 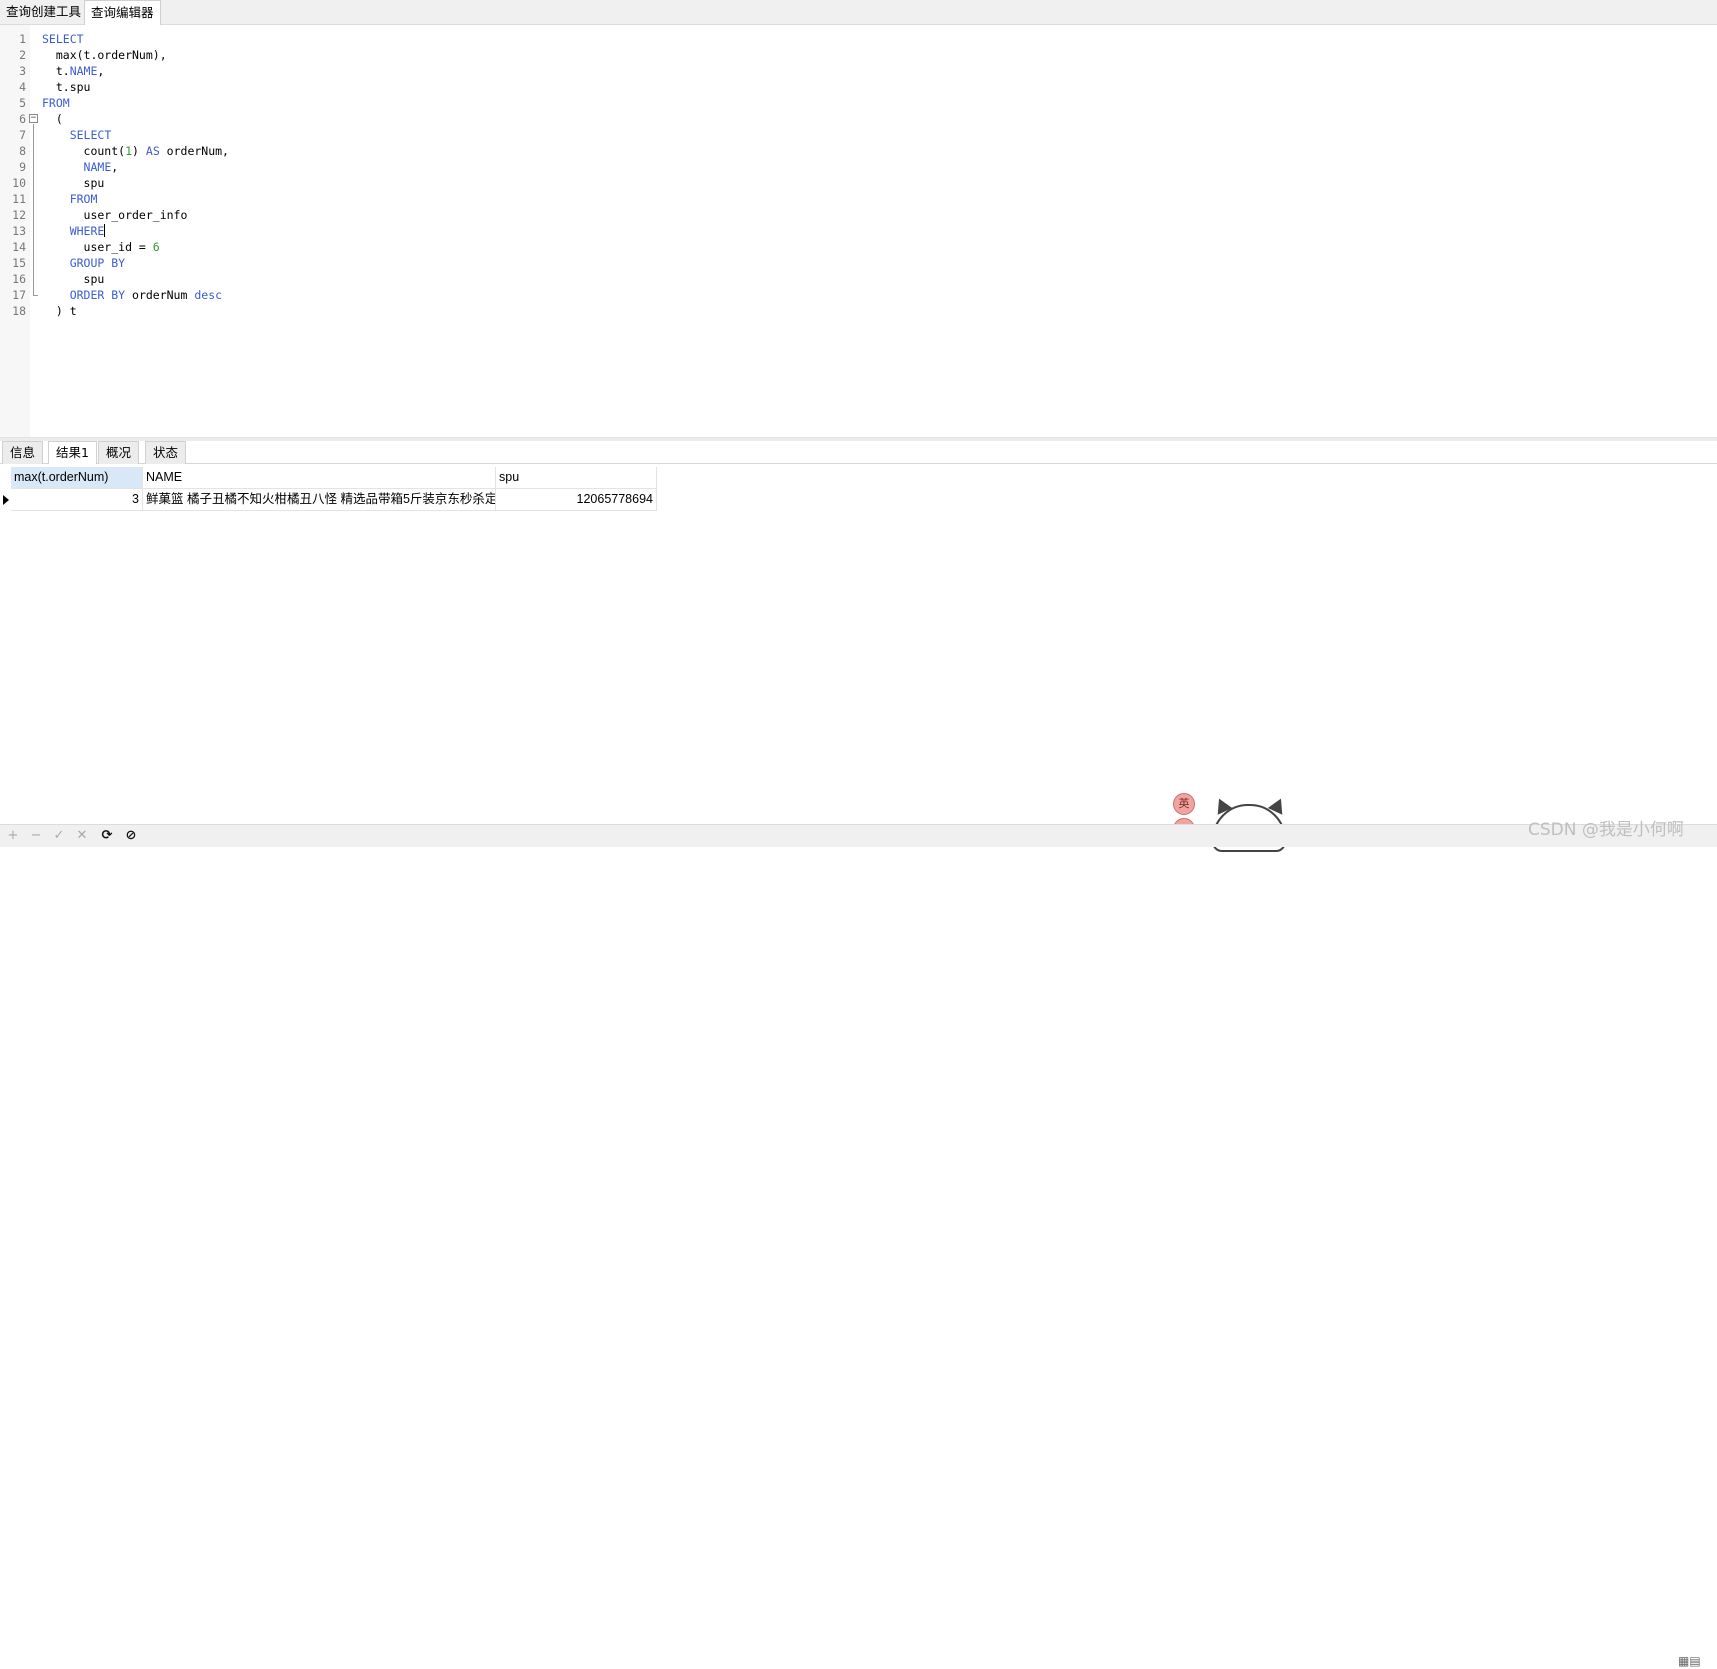 What do you see at coordinates (576, 478) in the screenshot?
I see `column-header-spu: spu` at bounding box center [576, 478].